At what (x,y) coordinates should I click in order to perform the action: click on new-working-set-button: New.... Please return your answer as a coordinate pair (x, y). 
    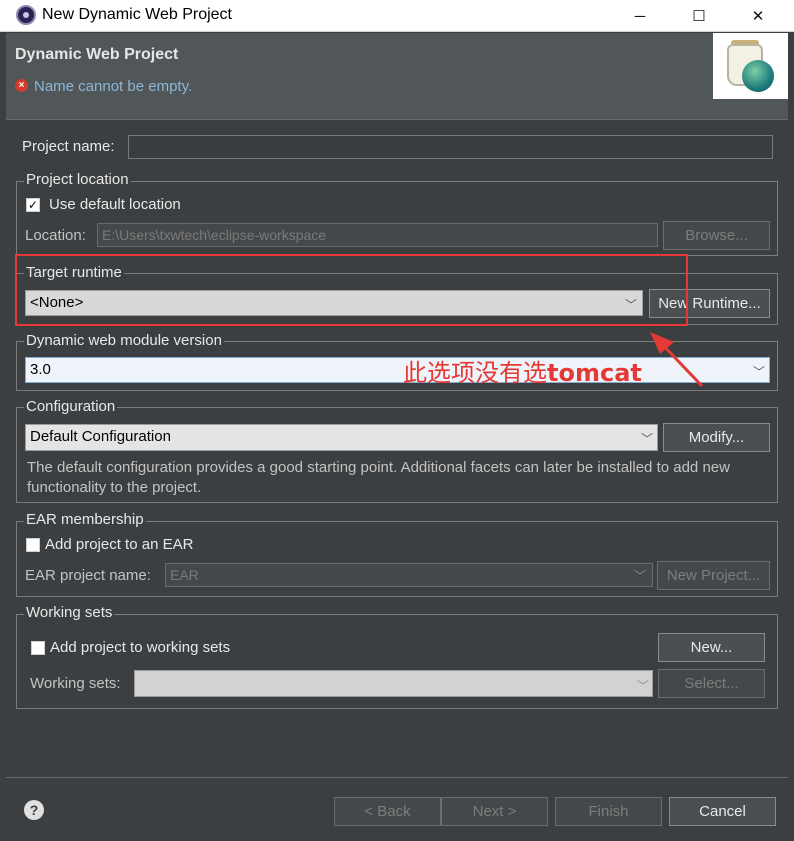
    Looking at the image, I should click on (711, 647).